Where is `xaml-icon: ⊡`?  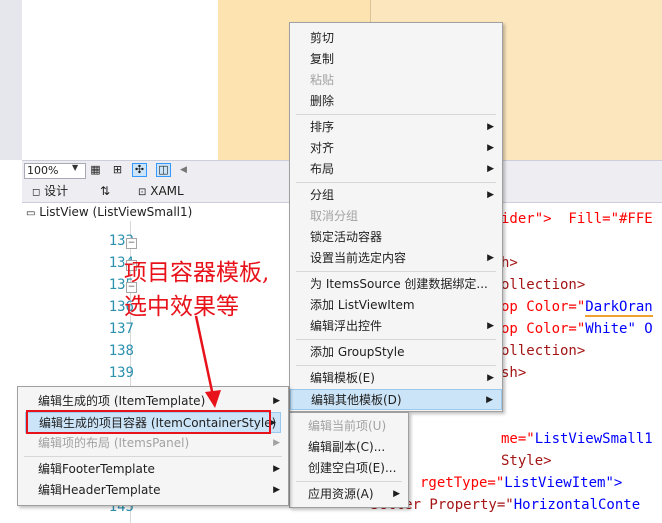 xaml-icon: ⊡ is located at coordinates (142, 192).